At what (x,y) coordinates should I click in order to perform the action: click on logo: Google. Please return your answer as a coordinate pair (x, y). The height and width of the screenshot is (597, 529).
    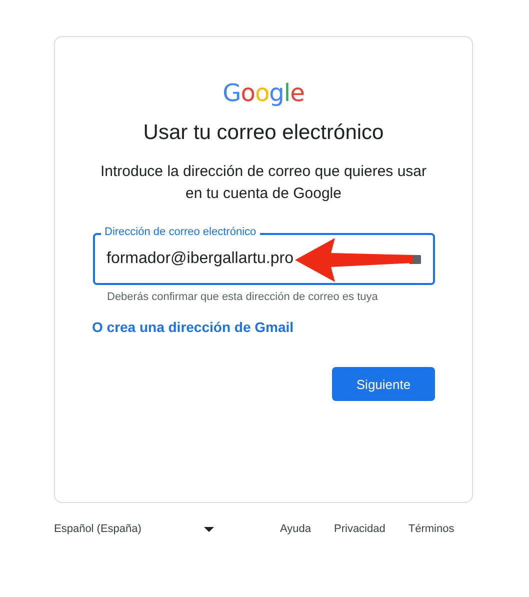
    Looking at the image, I should click on (263, 93).